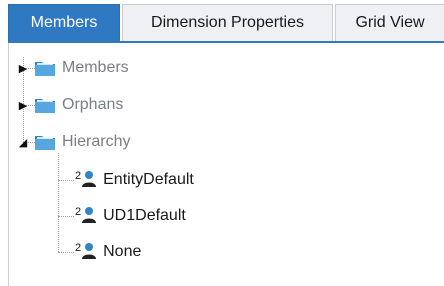 This screenshot has height=286, width=444. Describe the element at coordinates (389, 22) in the screenshot. I see `tab-grid-view: Grid View` at that location.